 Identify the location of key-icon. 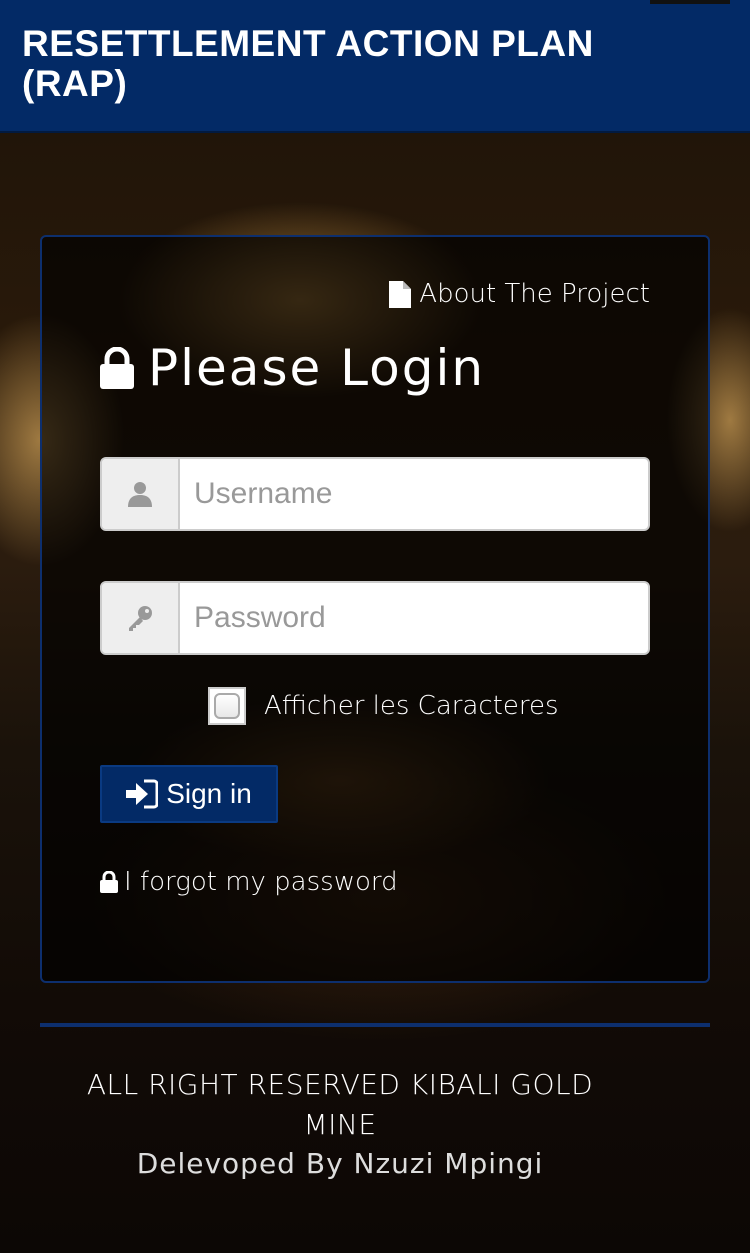
(140, 618).